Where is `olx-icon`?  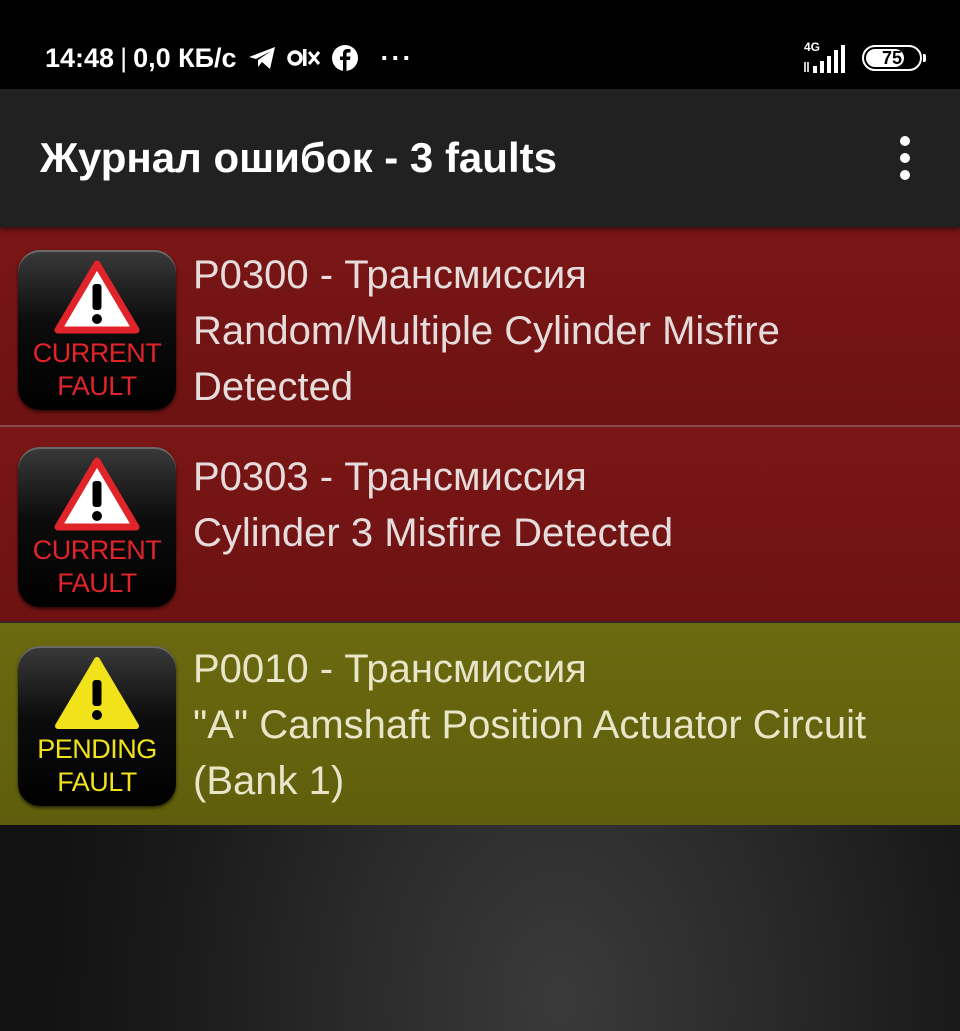
olx-icon is located at coordinates (303, 58).